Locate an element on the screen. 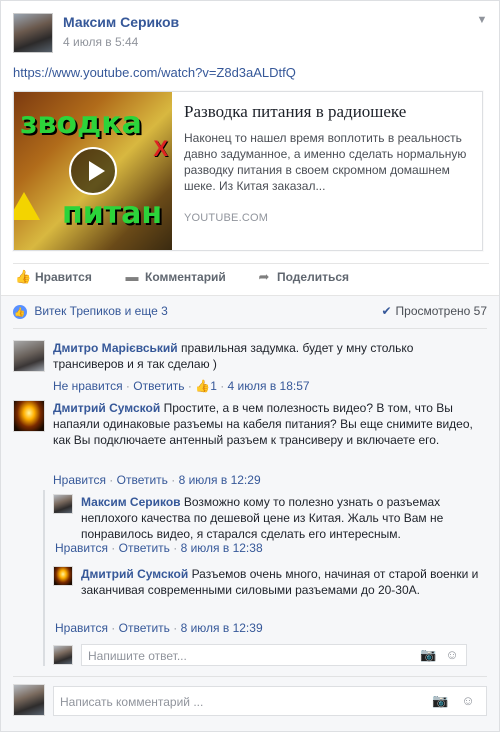  post-header: Максим Сериков 4 июля в 5:44 ▼ is located at coordinates (251, 33).